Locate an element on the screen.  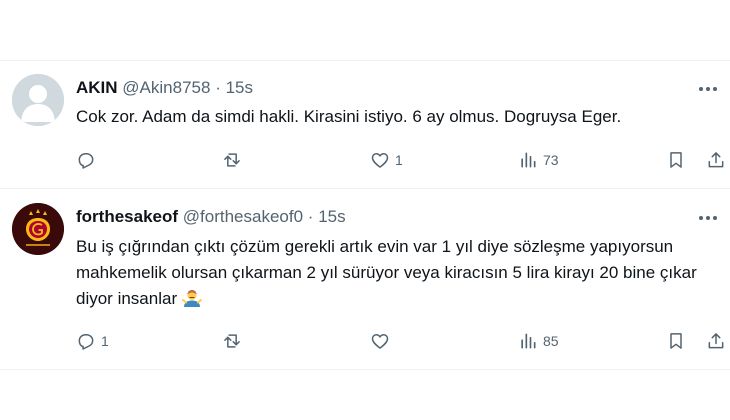
view-count: 85 is located at coordinates (551, 341).